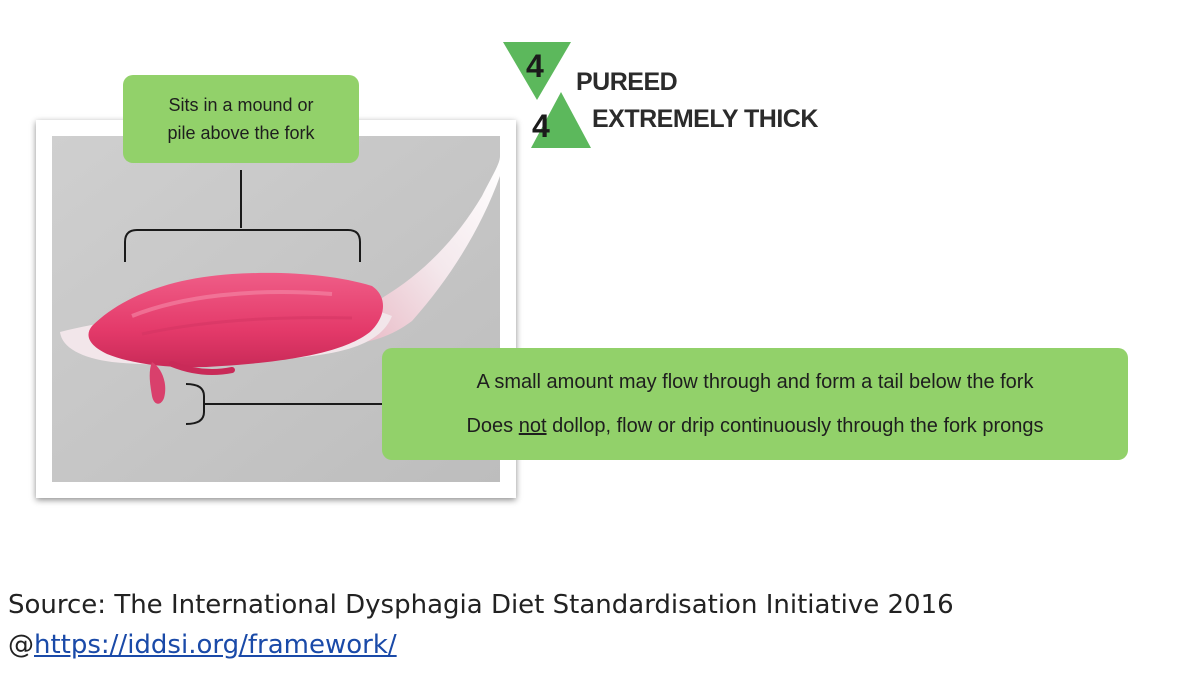 The width and height of the screenshot is (1200, 679). What do you see at coordinates (532, 426) in the screenshot?
I see `flow-callout-underlined-word: not` at bounding box center [532, 426].